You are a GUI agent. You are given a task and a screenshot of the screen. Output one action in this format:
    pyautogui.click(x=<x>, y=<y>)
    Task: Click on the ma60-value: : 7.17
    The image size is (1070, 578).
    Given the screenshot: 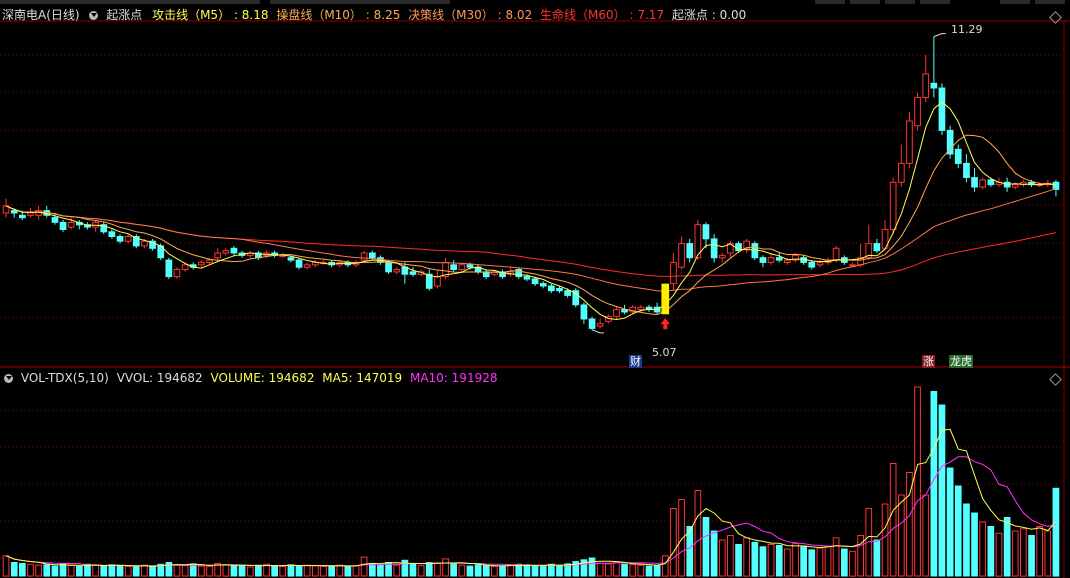 What is the action you would take?
    pyautogui.click(x=647, y=15)
    